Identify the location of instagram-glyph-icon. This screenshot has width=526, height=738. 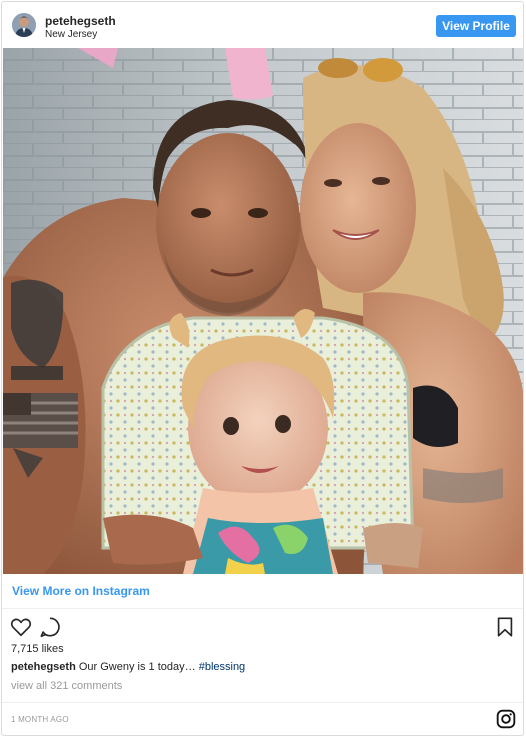
(506, 719).